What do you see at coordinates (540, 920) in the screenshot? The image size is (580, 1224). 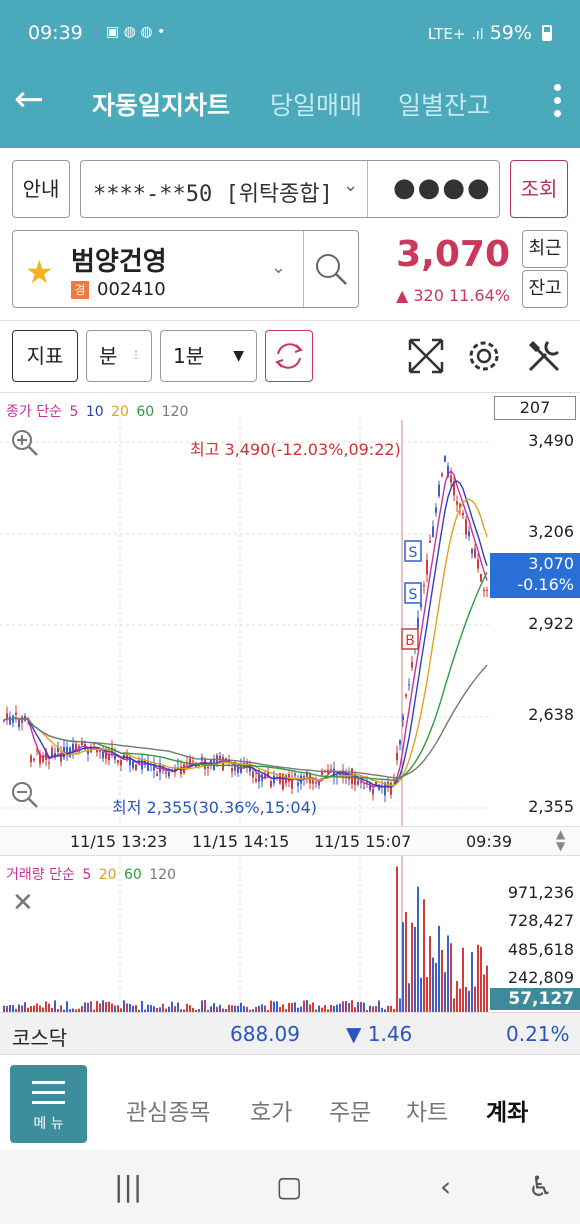 I see `vol-tick: 728,427` at bounding box center [540, 920].